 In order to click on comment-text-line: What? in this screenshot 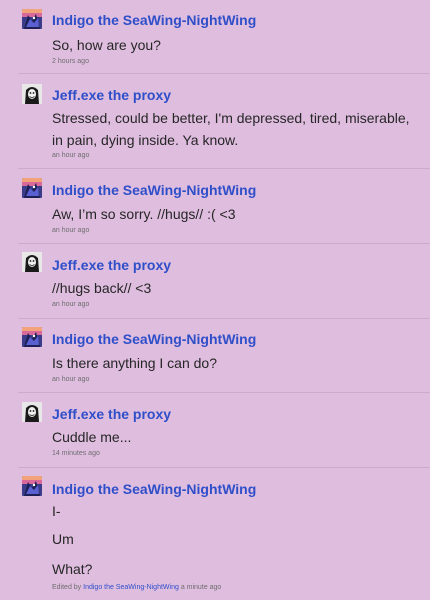, I will do `click(72, 569)`.